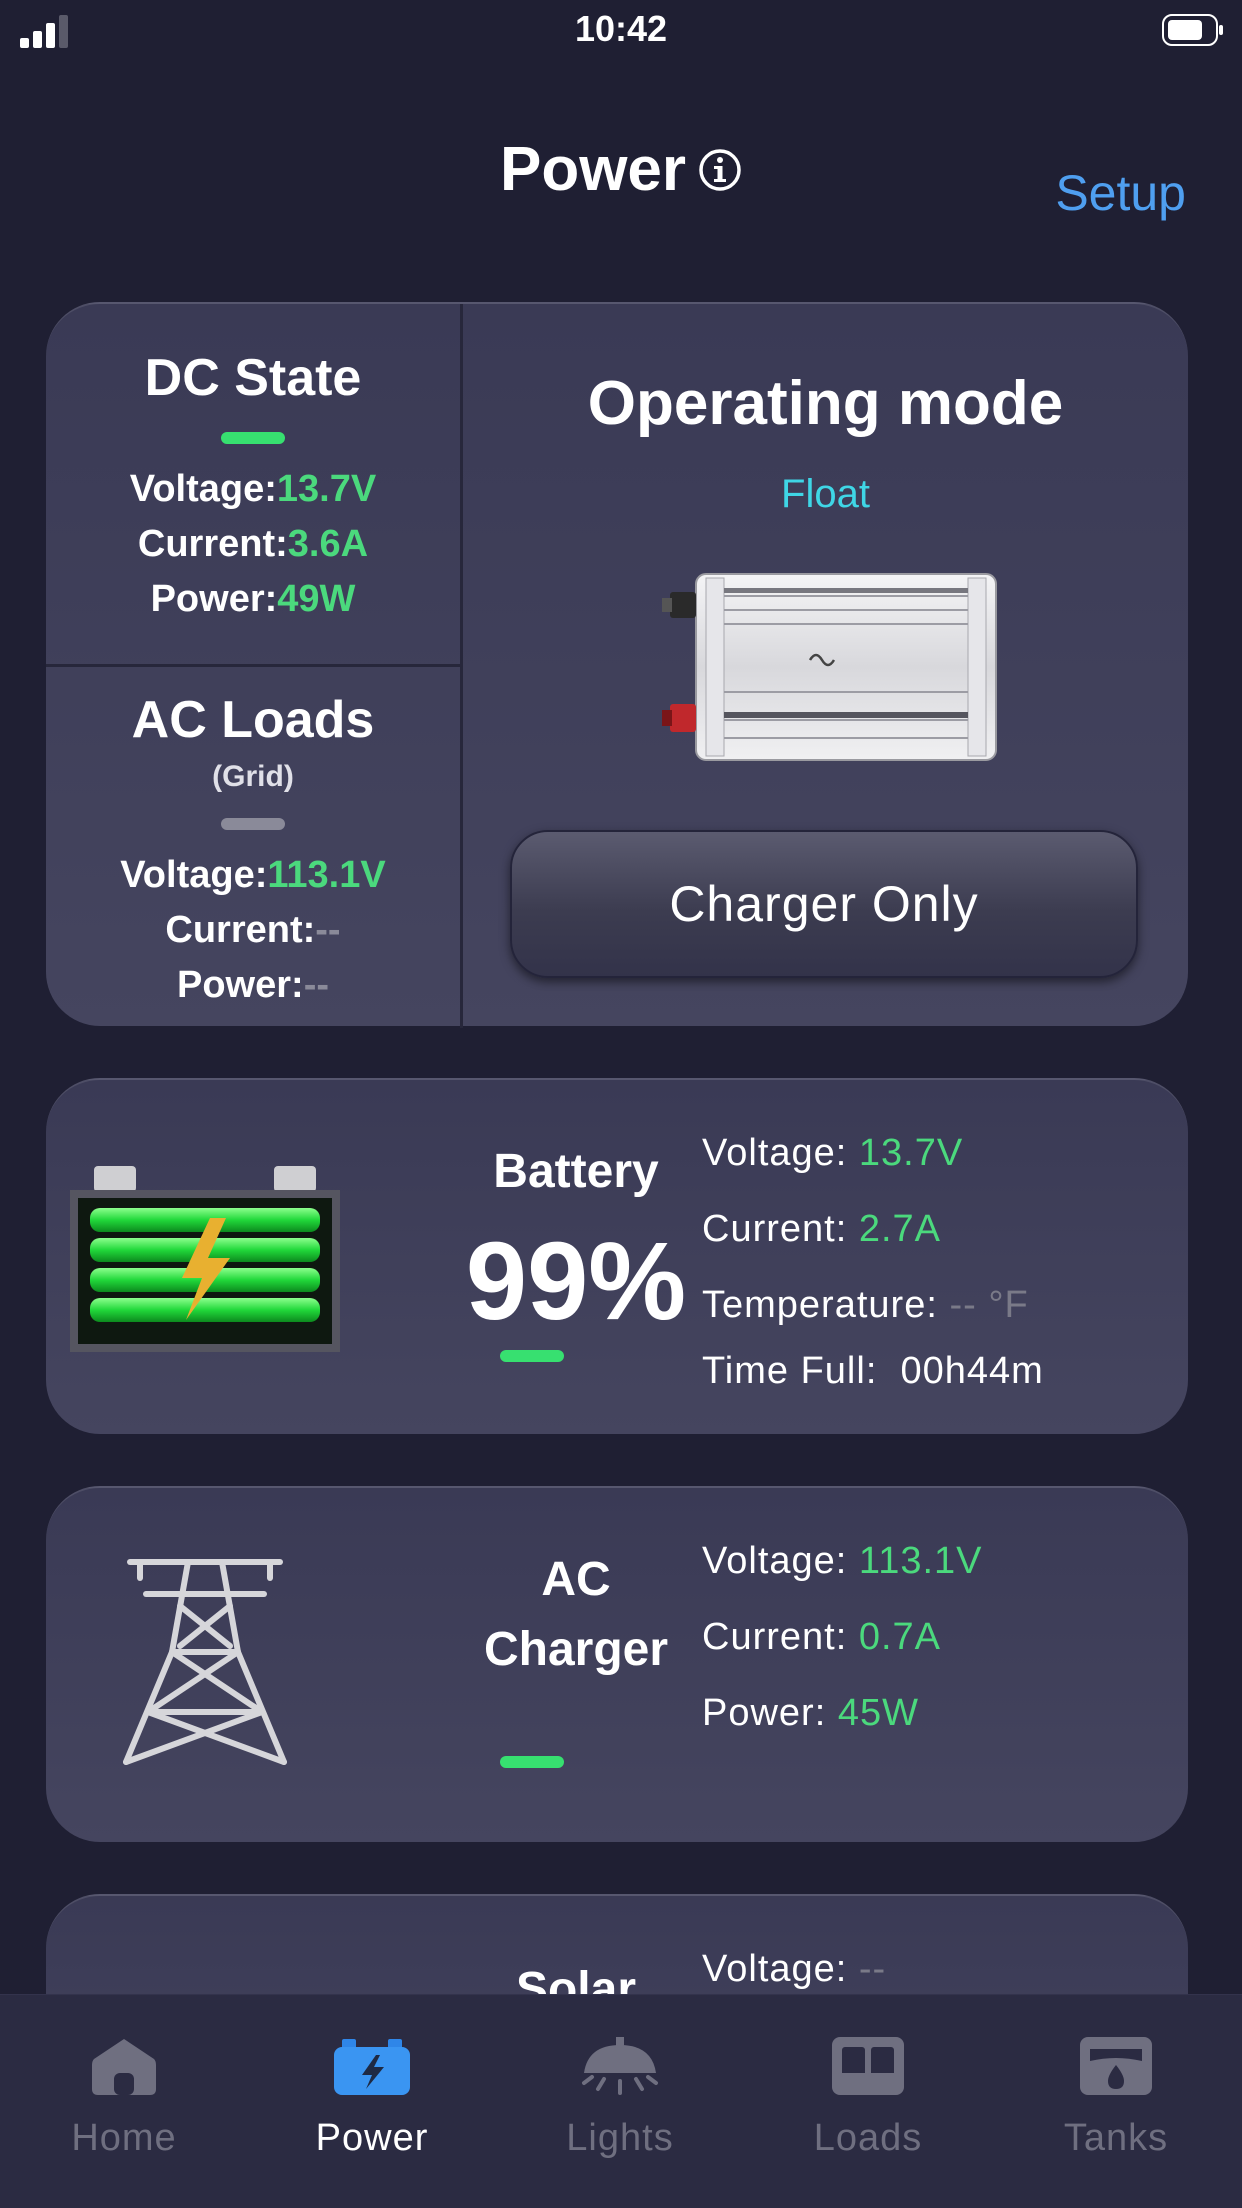 Image resolution: width=1242 pixels, height=2208 pixels. I want to click on battery-icon, so click(205, 1259).